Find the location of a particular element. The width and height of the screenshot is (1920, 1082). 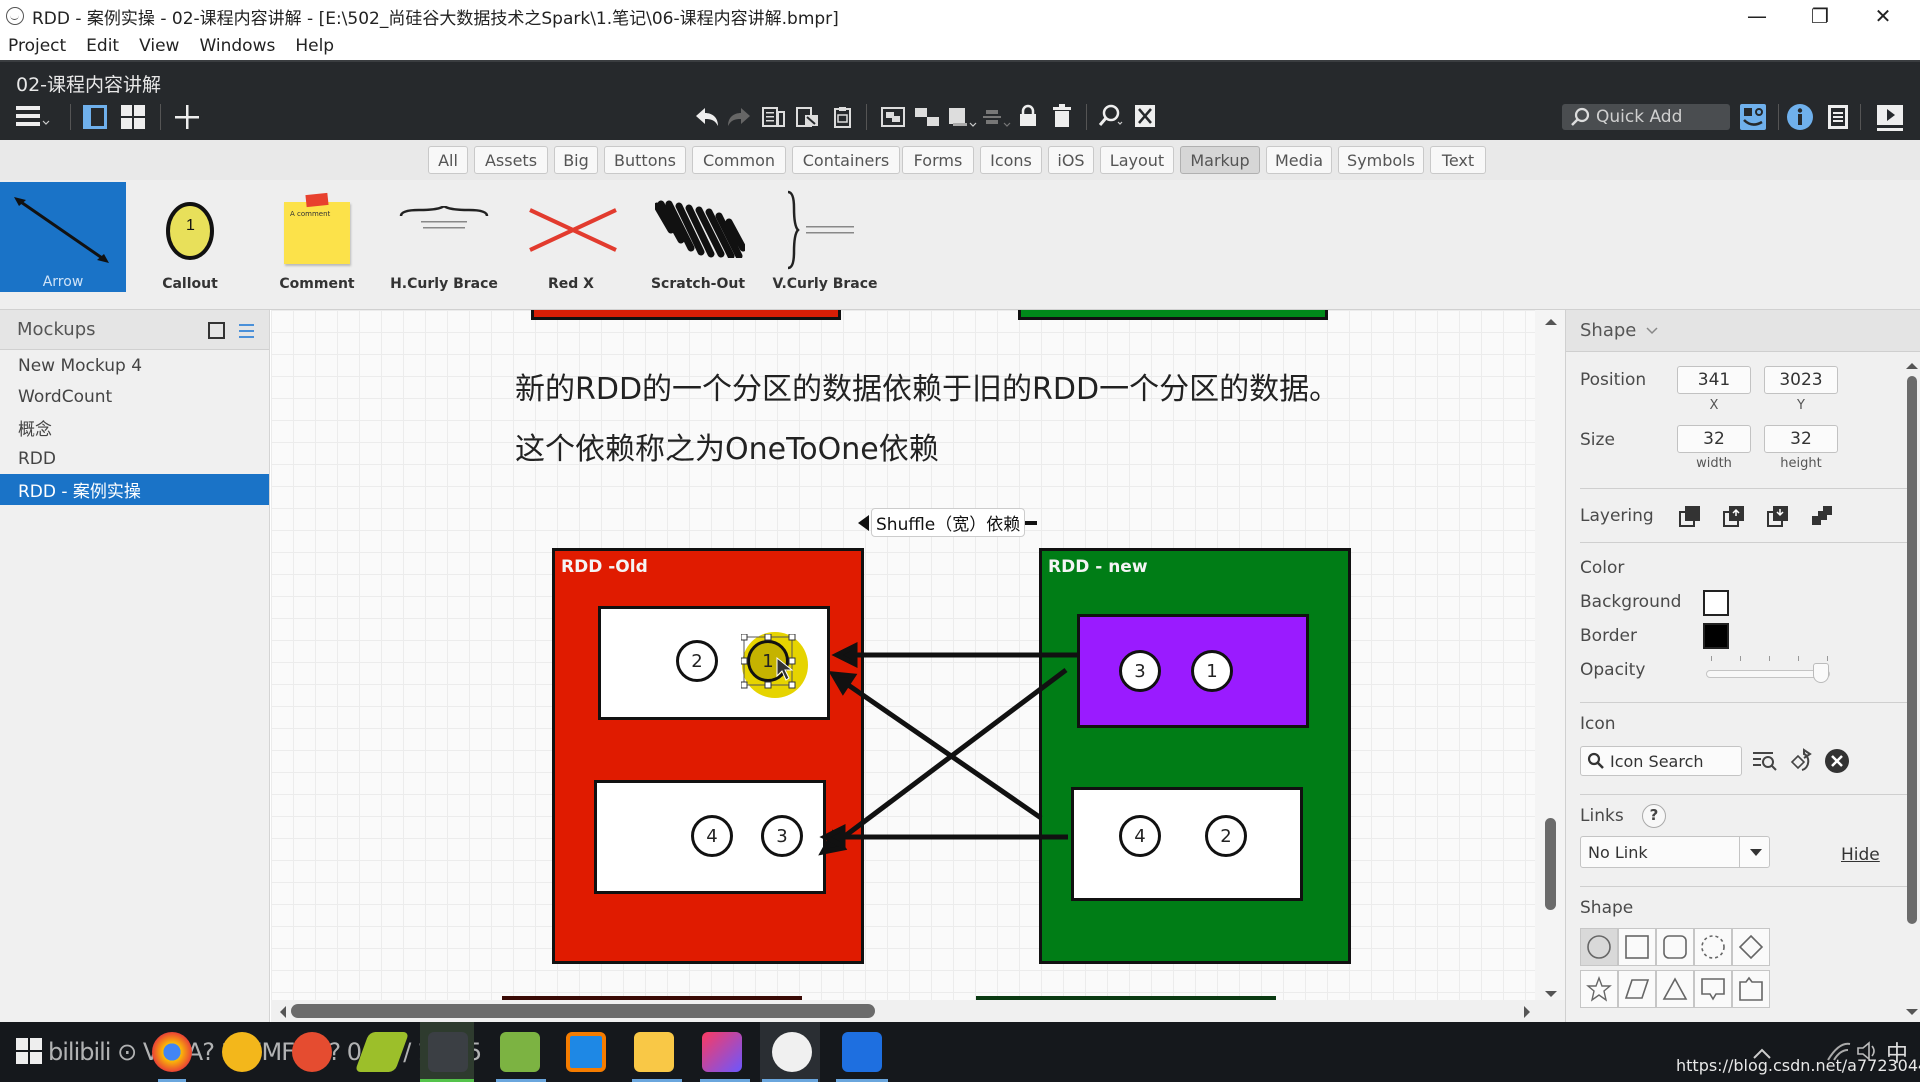

library-item-callout: 1 Callout is located at coordinates (190, 237).